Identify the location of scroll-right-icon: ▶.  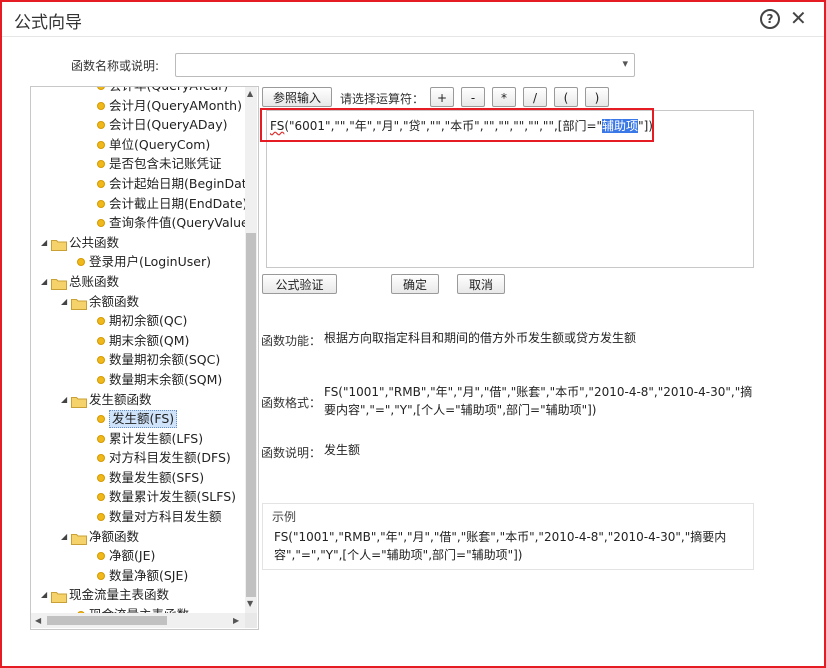
(236, 620).